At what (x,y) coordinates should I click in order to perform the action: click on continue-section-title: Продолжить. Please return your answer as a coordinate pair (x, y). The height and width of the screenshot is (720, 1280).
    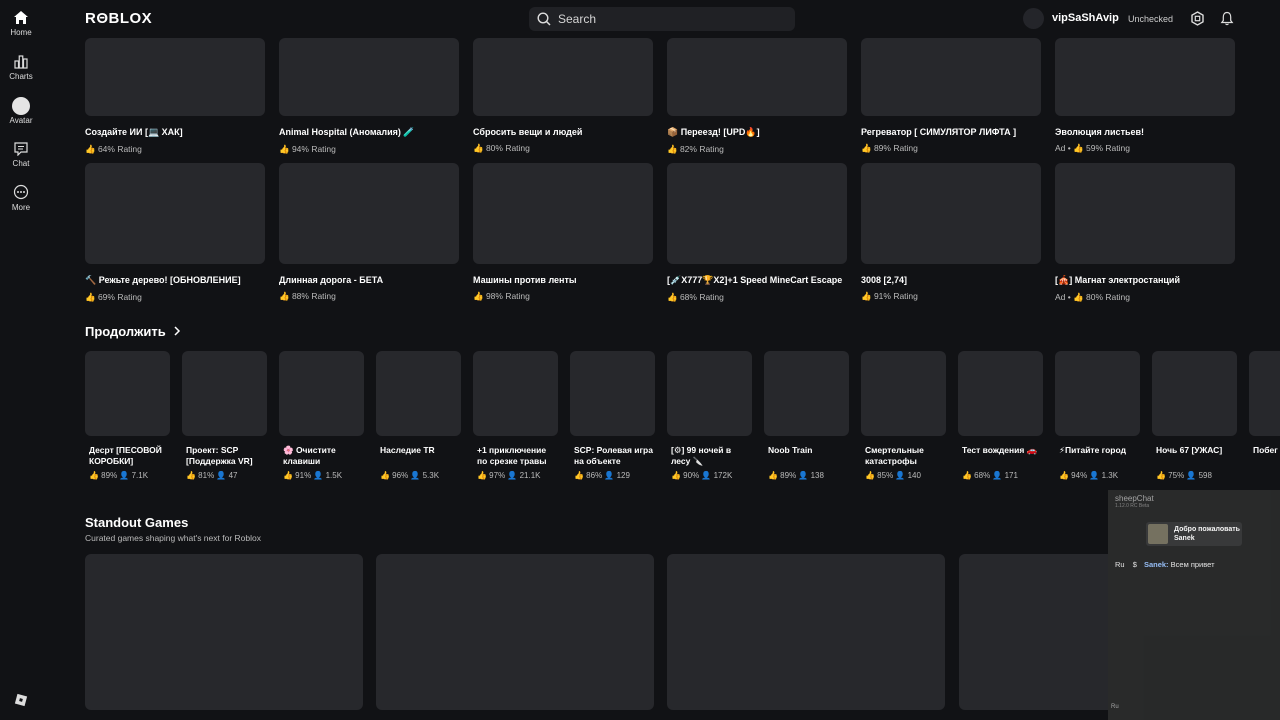
    Looking at the image, I should click on (125, 331).